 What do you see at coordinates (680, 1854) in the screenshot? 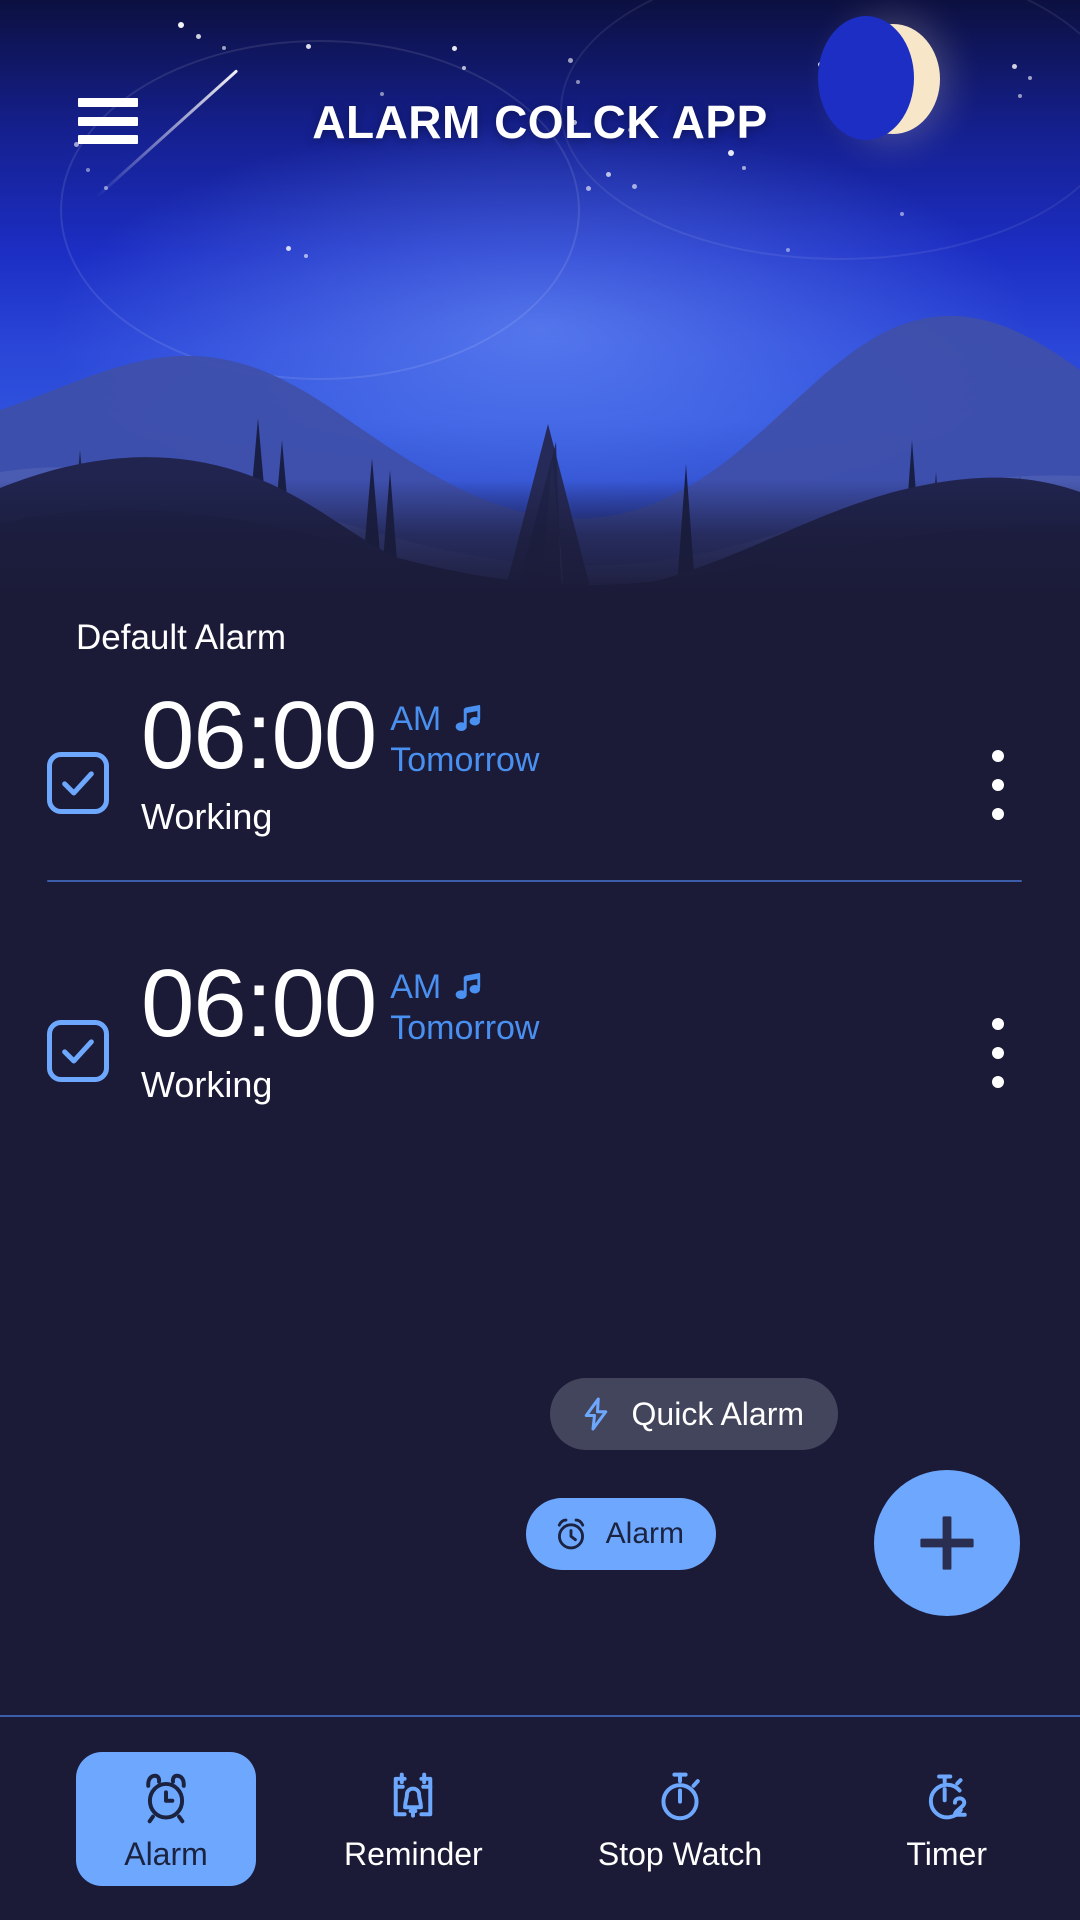
I see `tab-stop-watch-label: Stop Watch` at bounding box center [680, 1854].